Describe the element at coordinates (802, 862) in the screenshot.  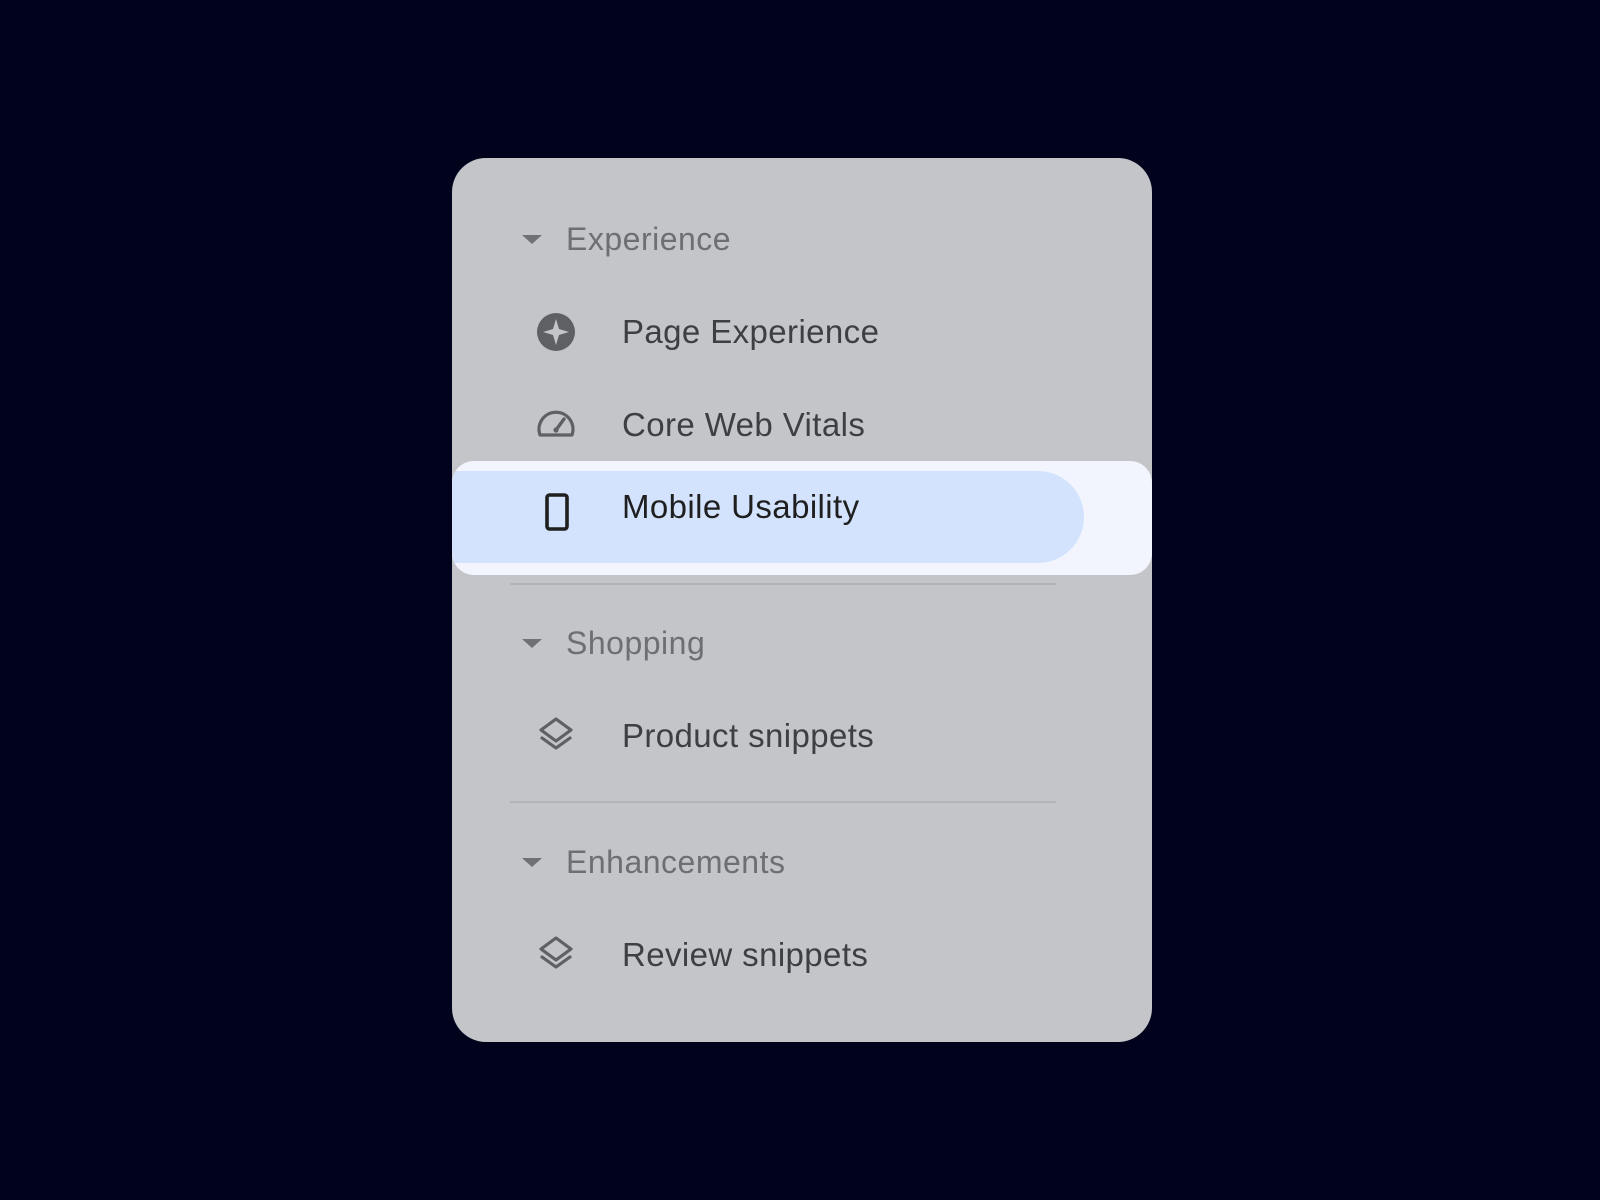
I see `section-header-enhancements: Enhancements` at that location.